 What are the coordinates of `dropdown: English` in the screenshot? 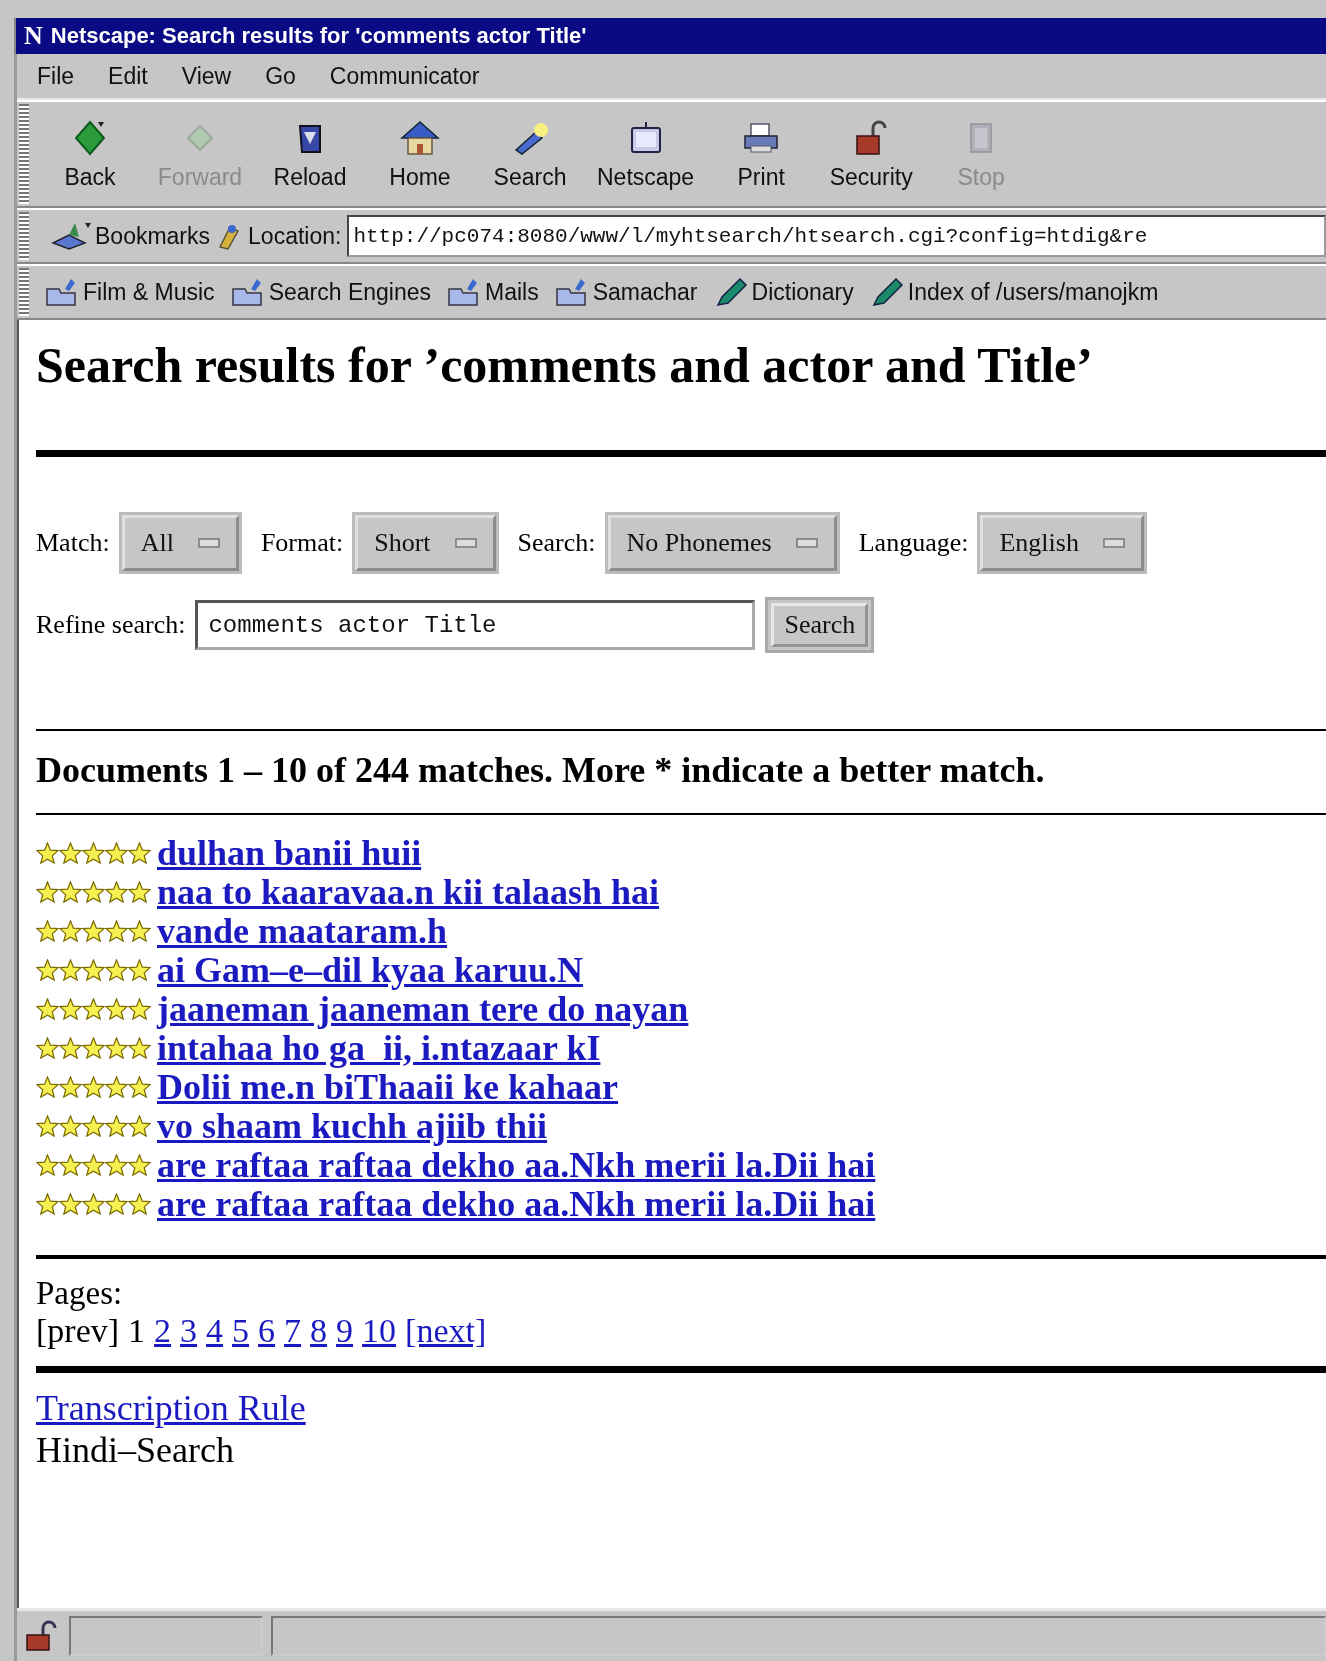 It's located at (1062, 543).